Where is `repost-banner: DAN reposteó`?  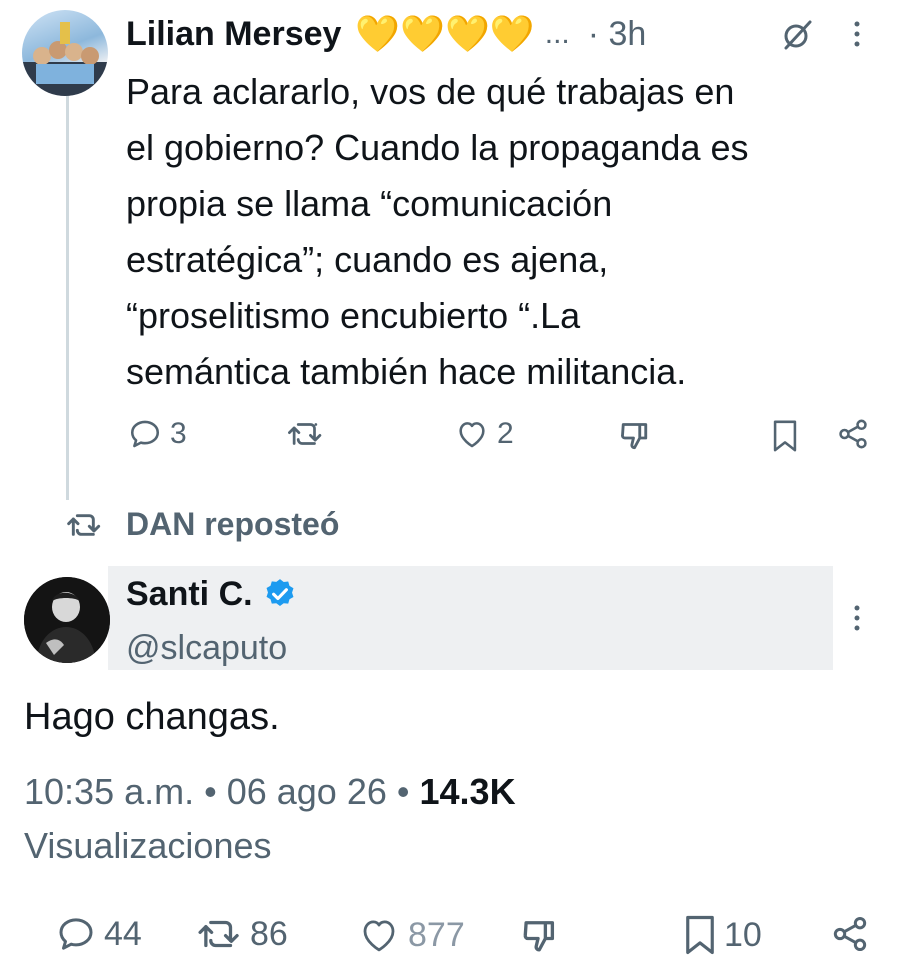
repost-banner: DAN reposteó is located at coordinates (201, 524).